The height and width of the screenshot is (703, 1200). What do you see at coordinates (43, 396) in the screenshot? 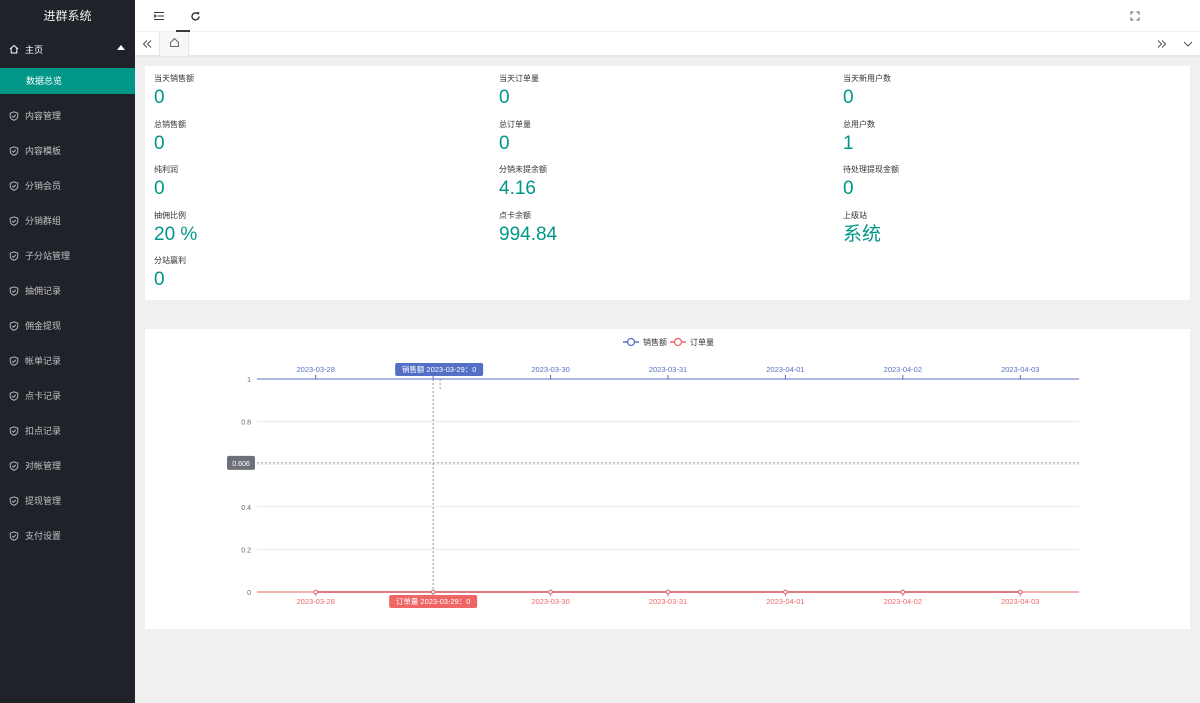
I see `sidebar-item-label: 点卡记录` at bounding box center [43, 396].